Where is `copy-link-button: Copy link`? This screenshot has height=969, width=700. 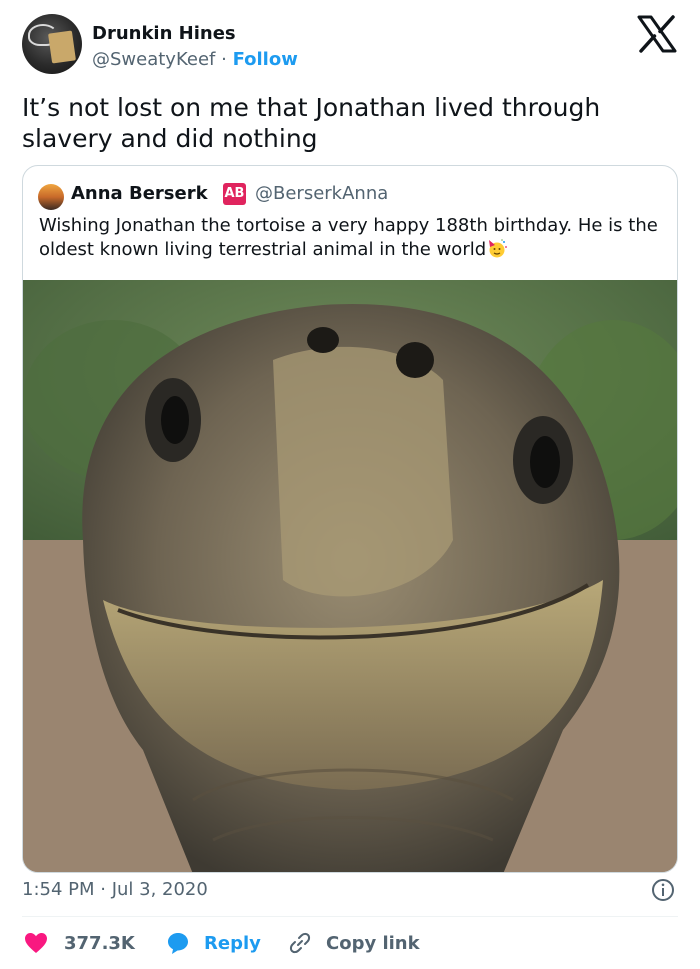
copy-link-button: Copy link is located at coordinates (354, 943).